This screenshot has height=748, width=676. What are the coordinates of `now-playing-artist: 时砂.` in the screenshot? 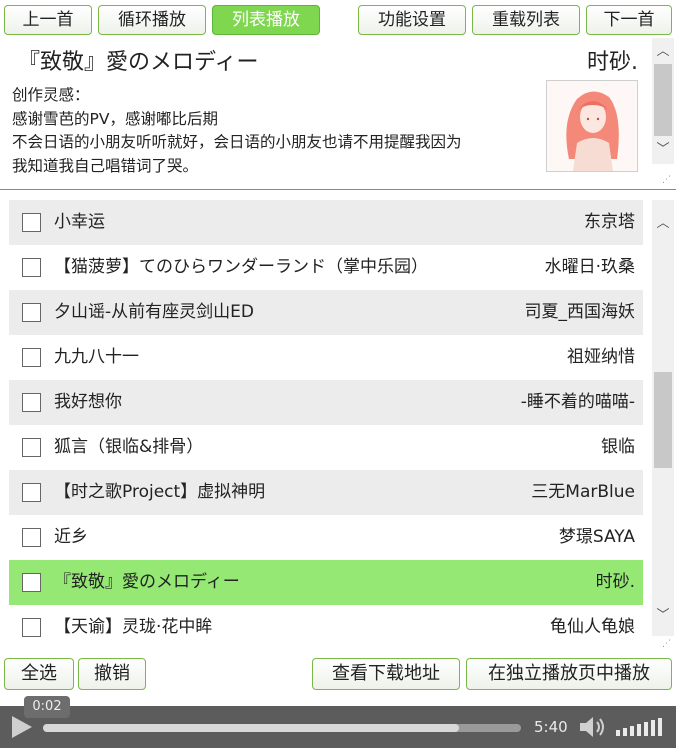 It's located at (612, 62).